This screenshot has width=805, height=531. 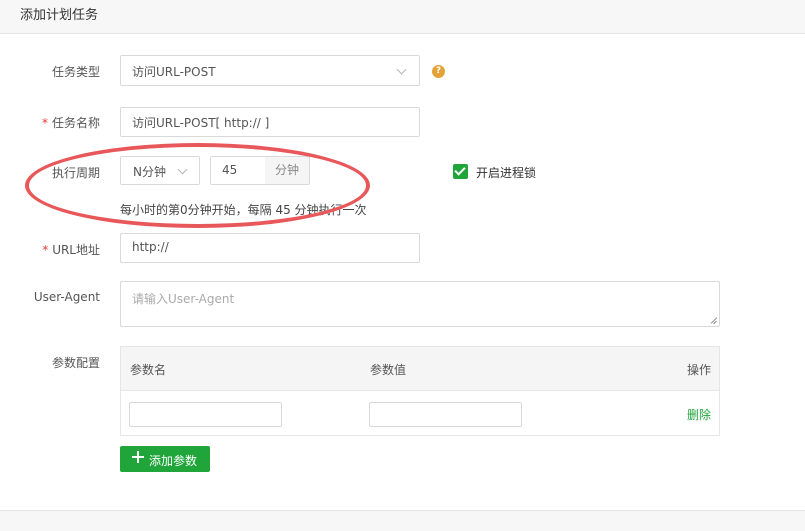 I want to click on column-header-name: 参数名, so click(x=148, y=370).